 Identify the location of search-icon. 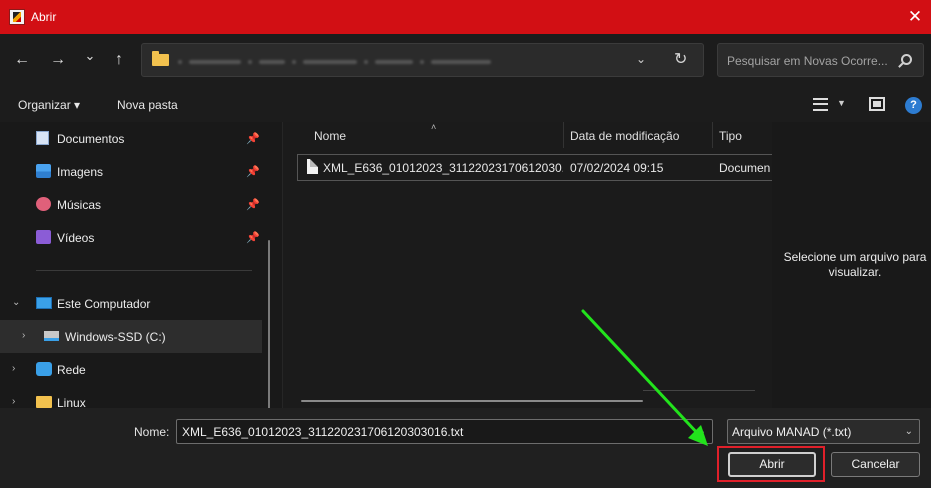
(906, 59).